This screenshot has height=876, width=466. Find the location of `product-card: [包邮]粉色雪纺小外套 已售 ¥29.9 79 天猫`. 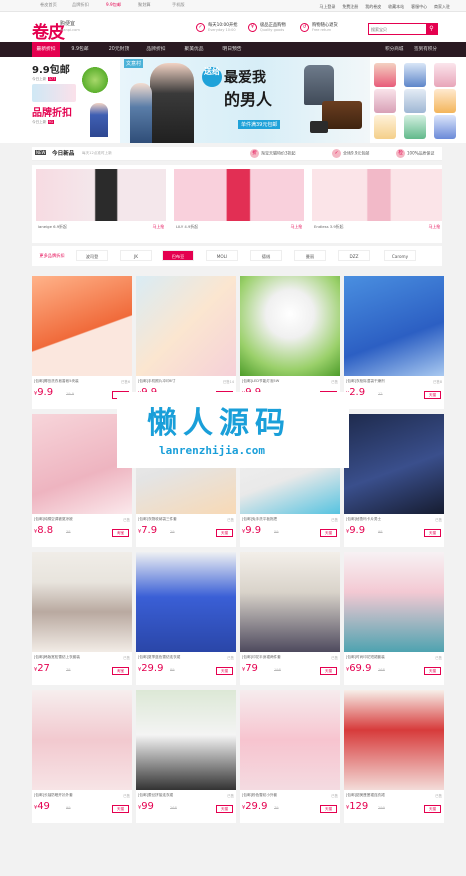

product-card: [包邮]粉色雪纺小外套 已售 ¥29.9 79 天猫 is located at coordinates (290, 756).